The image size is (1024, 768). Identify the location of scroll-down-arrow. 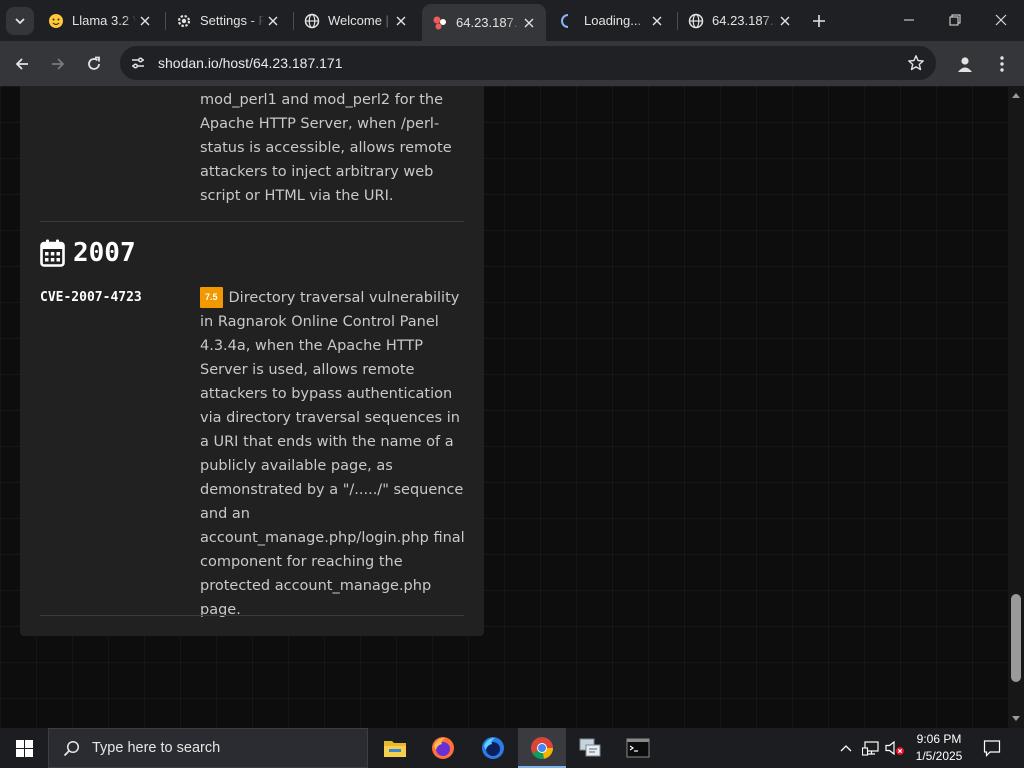
(1016, 719).